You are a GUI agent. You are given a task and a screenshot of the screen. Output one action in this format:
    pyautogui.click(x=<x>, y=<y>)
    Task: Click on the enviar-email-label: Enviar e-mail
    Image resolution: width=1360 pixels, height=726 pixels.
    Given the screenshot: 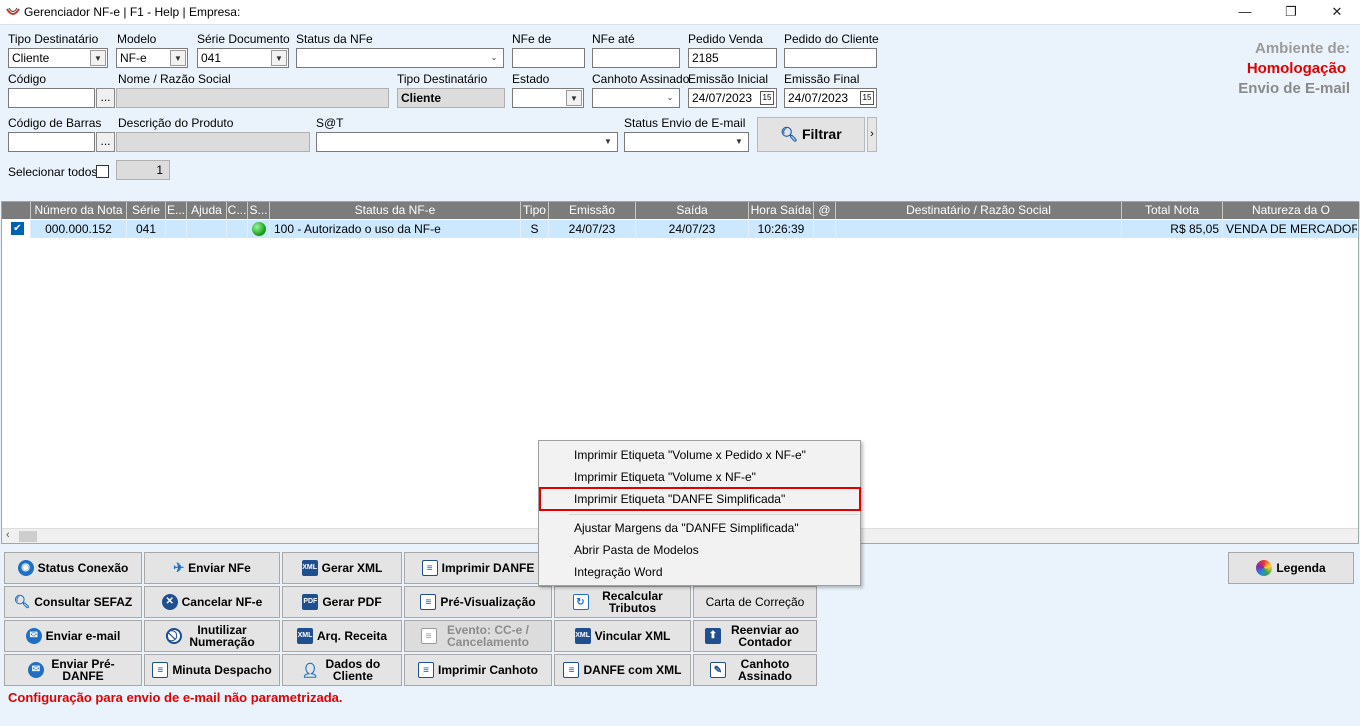 What is the action you would take?
    pyautogui.click(x=83, y=636)
    